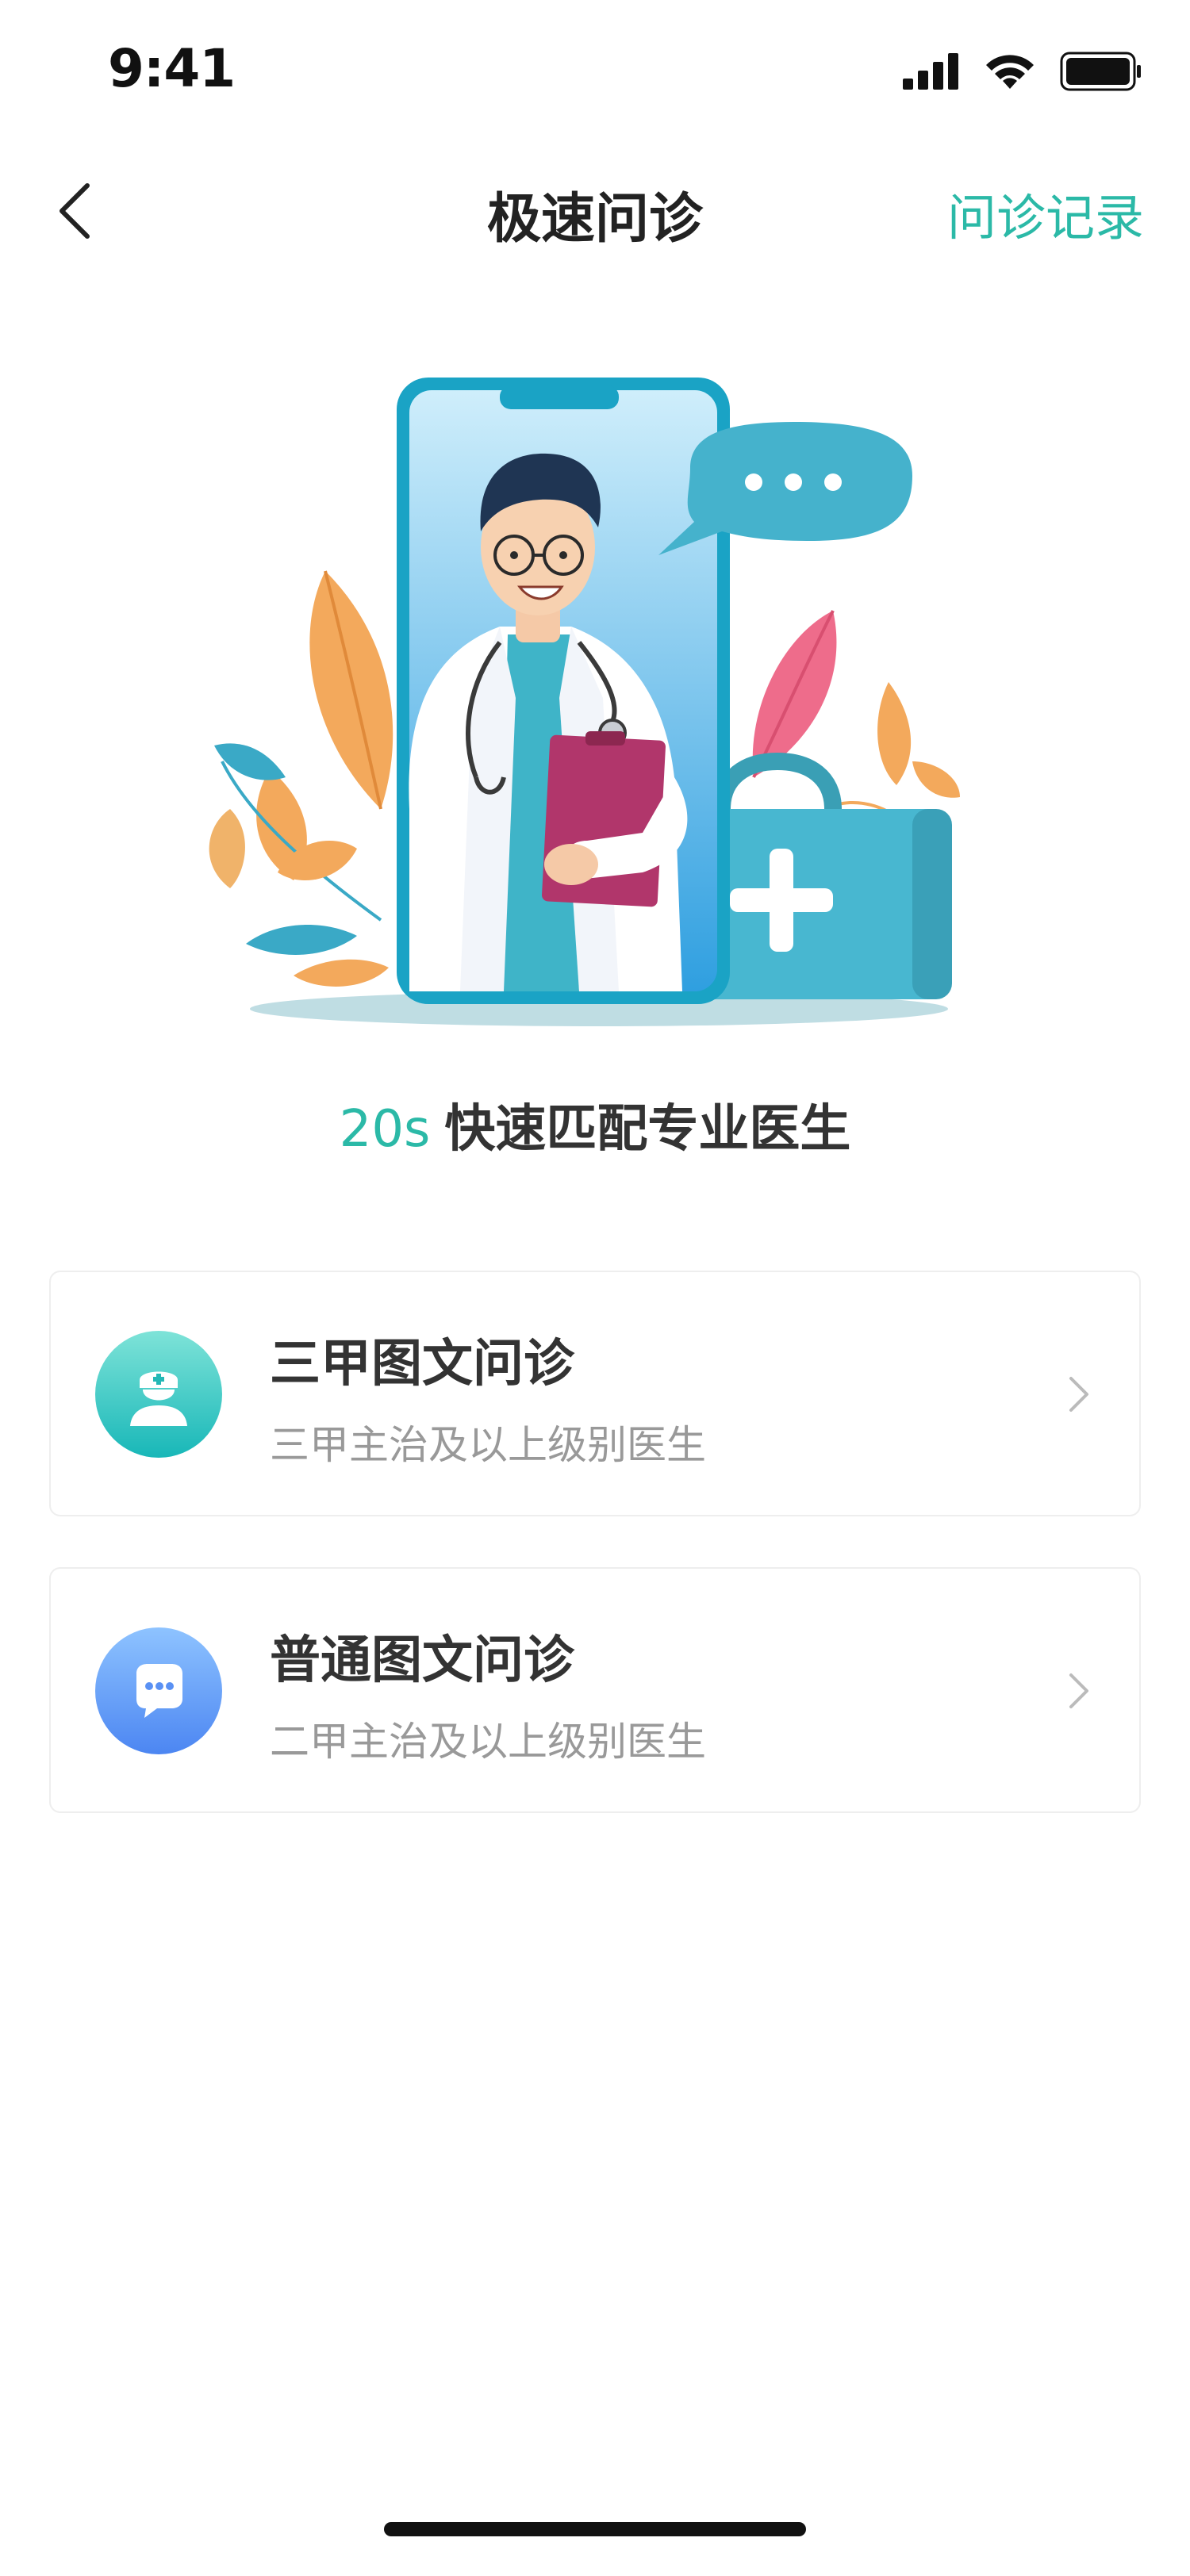 The image size is (1190, 2576). Describe the element at coordinates (422, 1661) in the screenshot. I see `option-title: 普通图文问诊` at that location.